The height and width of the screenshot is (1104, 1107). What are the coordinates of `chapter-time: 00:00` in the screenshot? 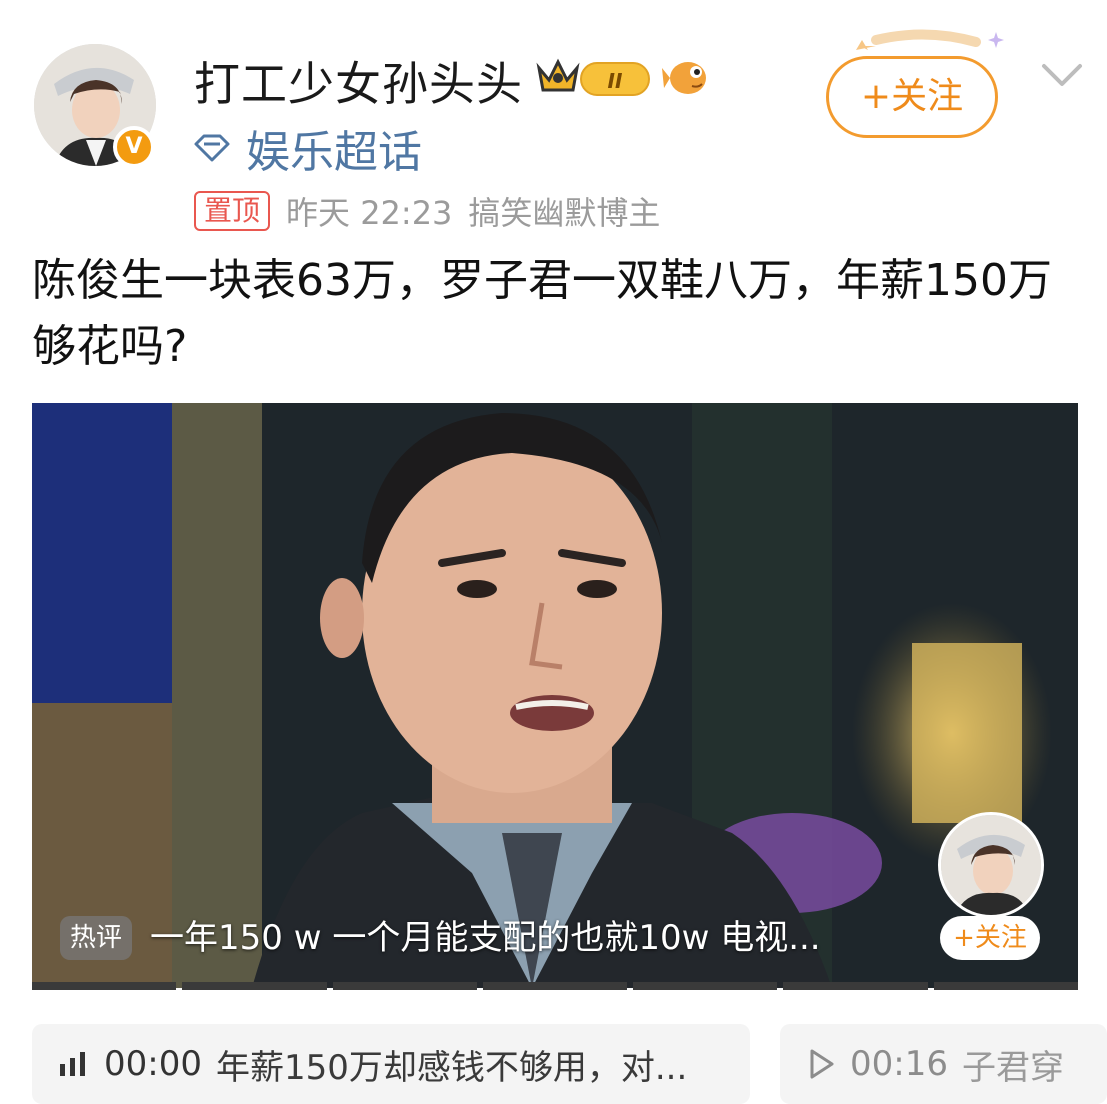 It's located at (153, 1064).